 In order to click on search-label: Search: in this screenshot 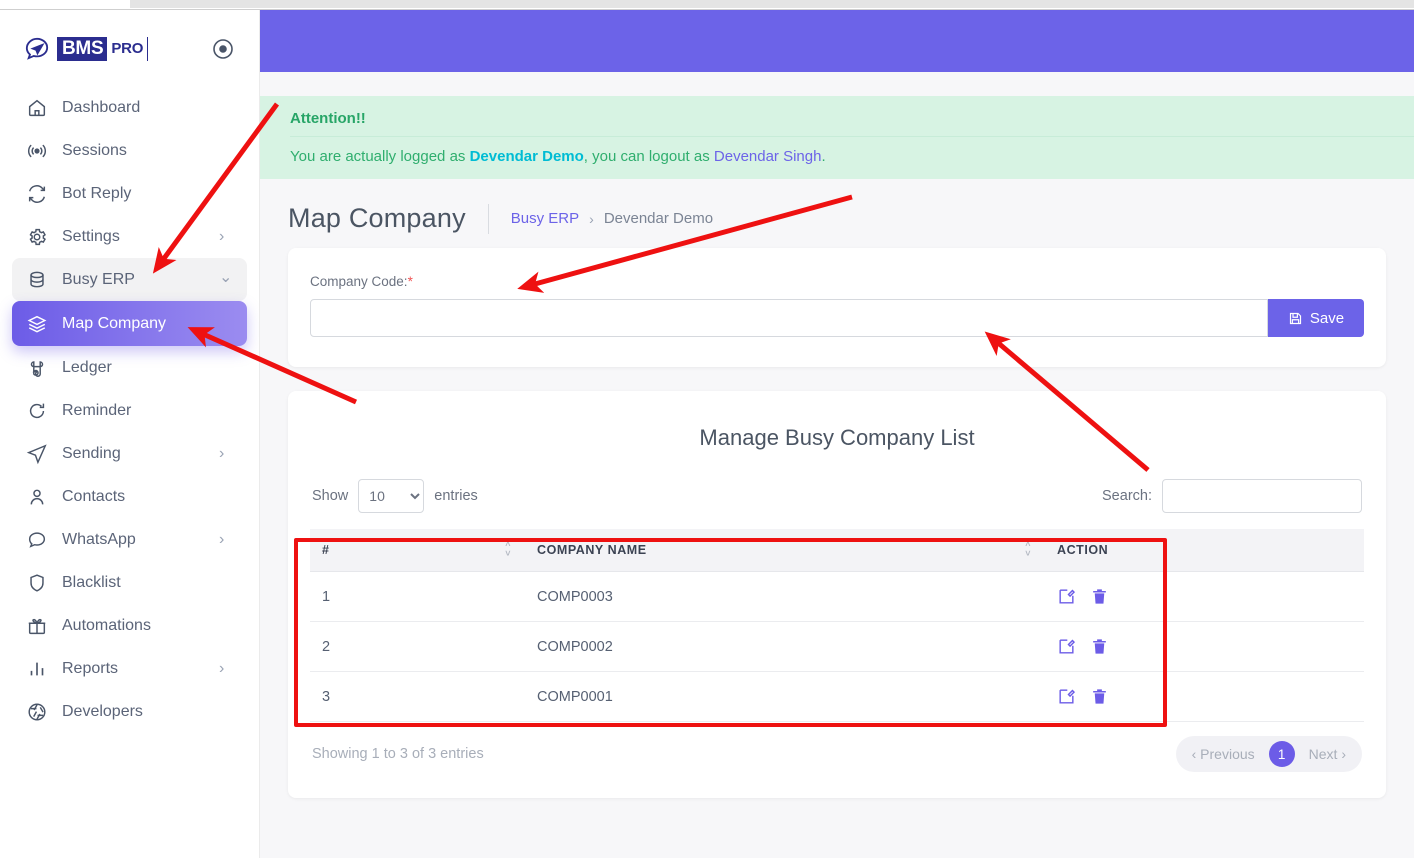, I will do `click(1127, 496)`.